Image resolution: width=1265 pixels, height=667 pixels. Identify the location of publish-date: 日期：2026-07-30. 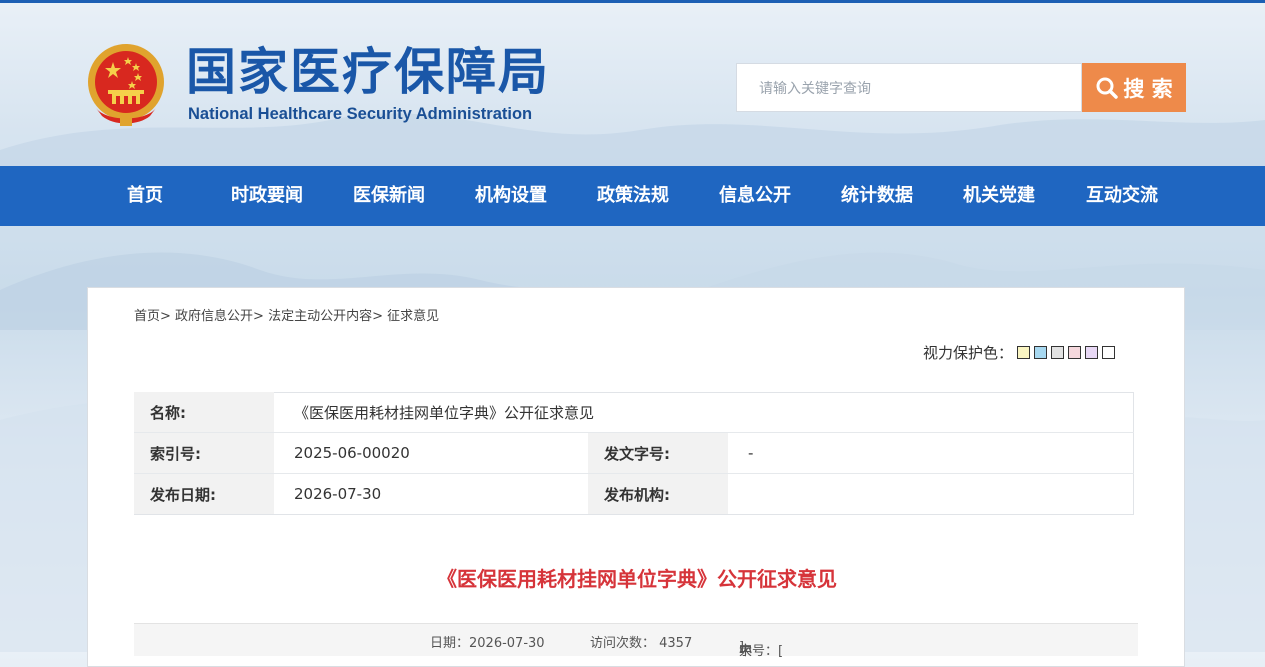
(487, 643).